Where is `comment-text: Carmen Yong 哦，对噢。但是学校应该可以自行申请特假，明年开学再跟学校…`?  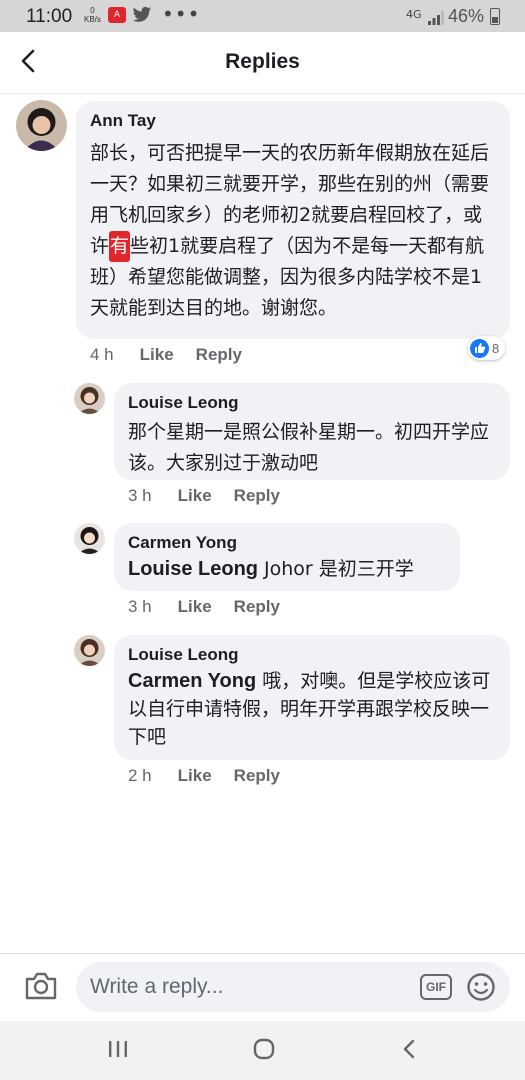
comment-text: Carmen Yong 哦，对噢。但是学校应该可以自行申请特假，明年开学再跟学校… is located at coordinates (312, 709).